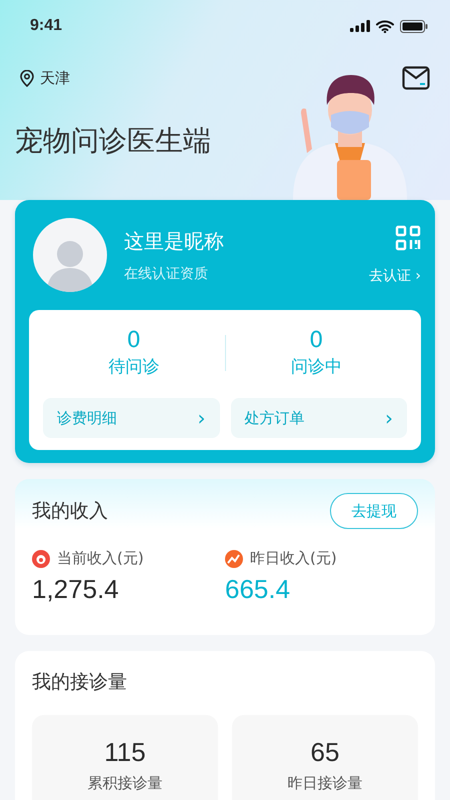 The image size is (450, 800). I want to click on count-label: 问诊中, so click(316, 366).